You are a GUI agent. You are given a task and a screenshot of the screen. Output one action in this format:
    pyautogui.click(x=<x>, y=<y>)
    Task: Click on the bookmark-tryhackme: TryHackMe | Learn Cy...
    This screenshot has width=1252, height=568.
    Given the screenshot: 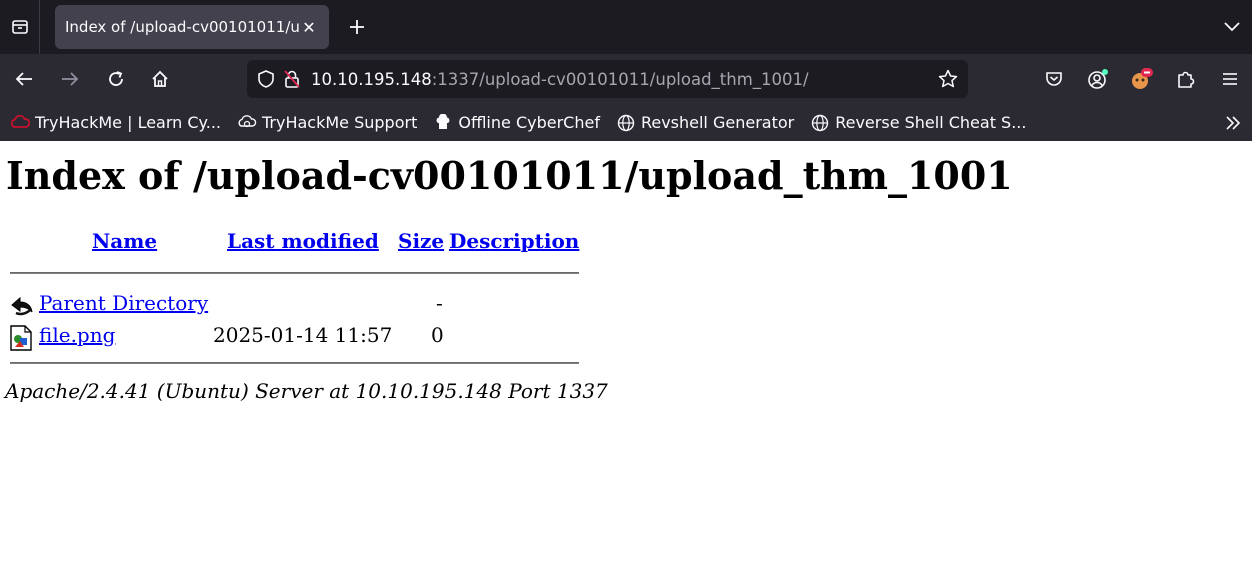 What is the action you would take?
    pyautogui.click(x=115, y=123)
    